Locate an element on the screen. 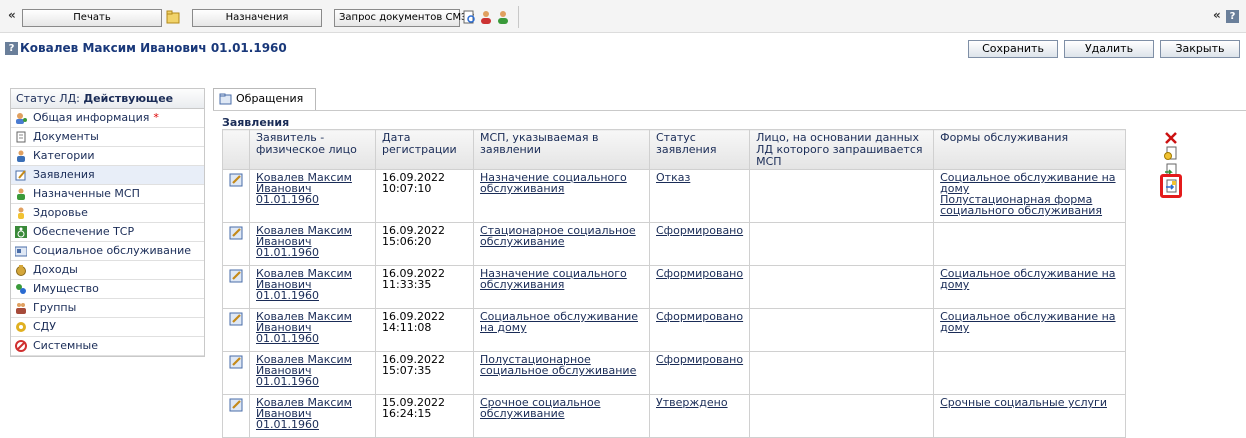  sidebar-item: Имущество is located at coordinates (107, 289).